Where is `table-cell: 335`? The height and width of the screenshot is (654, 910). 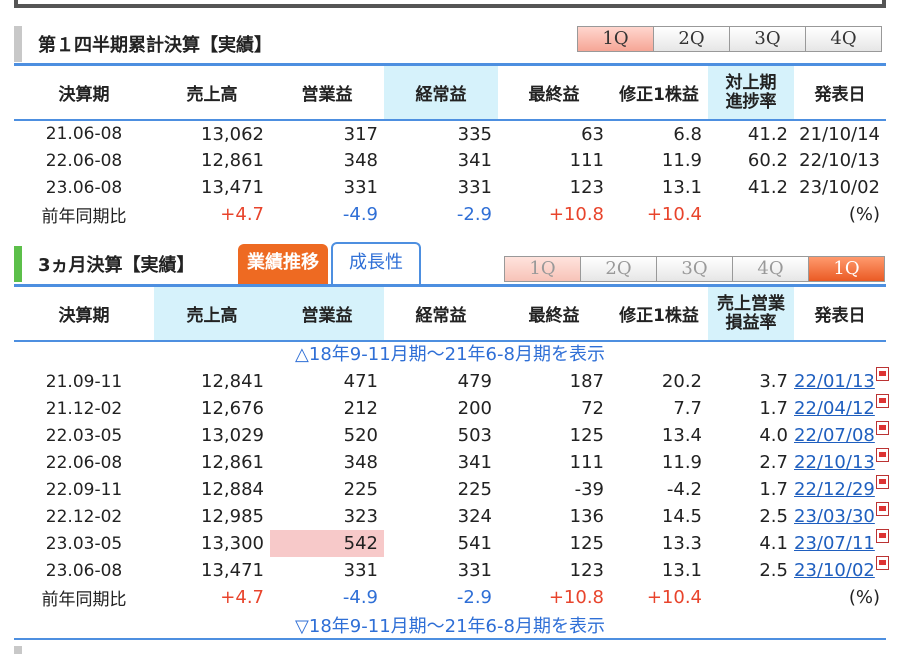 table-cell: 335 is located at coordinates (474, 134).